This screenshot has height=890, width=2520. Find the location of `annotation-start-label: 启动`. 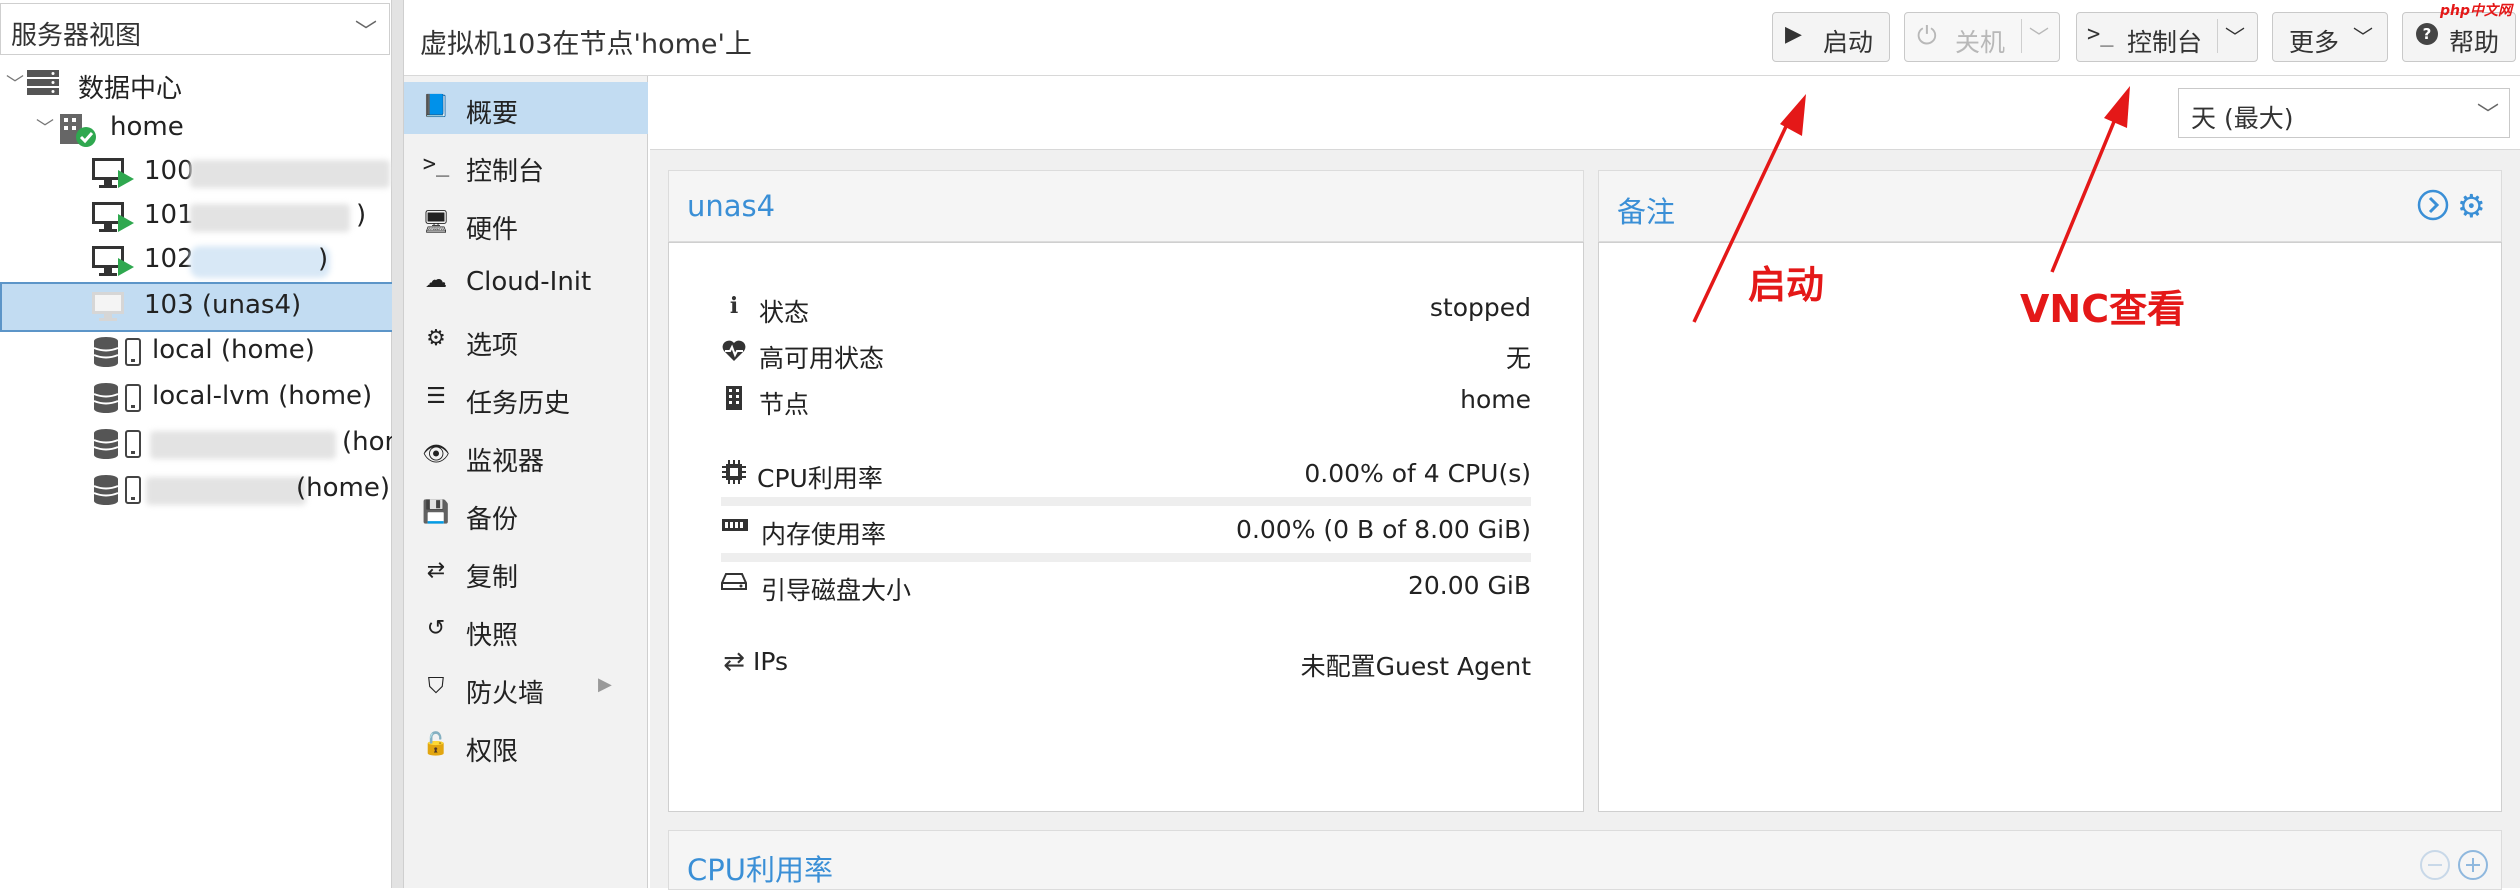

annotation-start-label: 启动 is located at coordinates (1786, 285).